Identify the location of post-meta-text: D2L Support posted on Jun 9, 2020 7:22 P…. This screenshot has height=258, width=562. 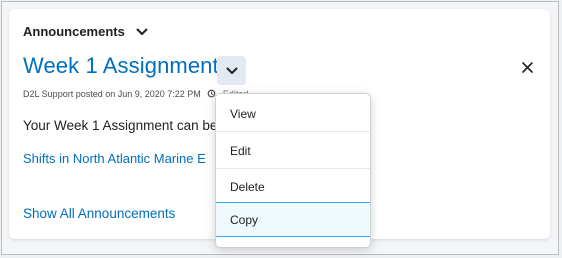
(112, 94).